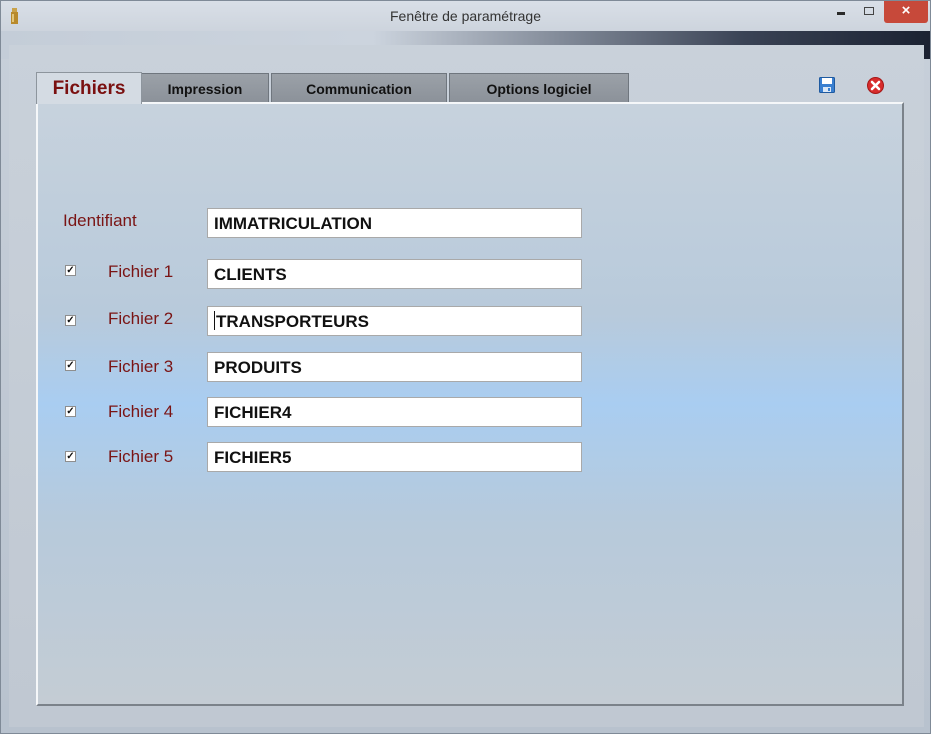 The height and width of the screenshot is (734, 931). I want to click on fichier2-checkbox: ✓, so click(70, 320).